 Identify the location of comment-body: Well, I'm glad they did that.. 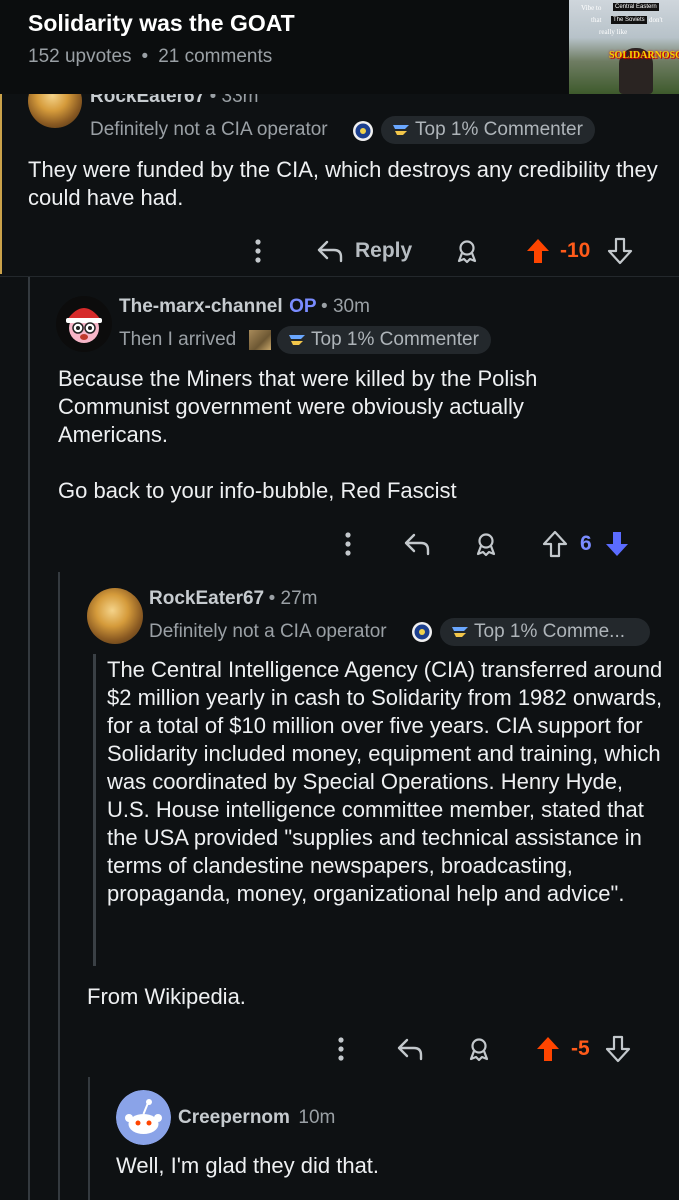
(248, 1165).